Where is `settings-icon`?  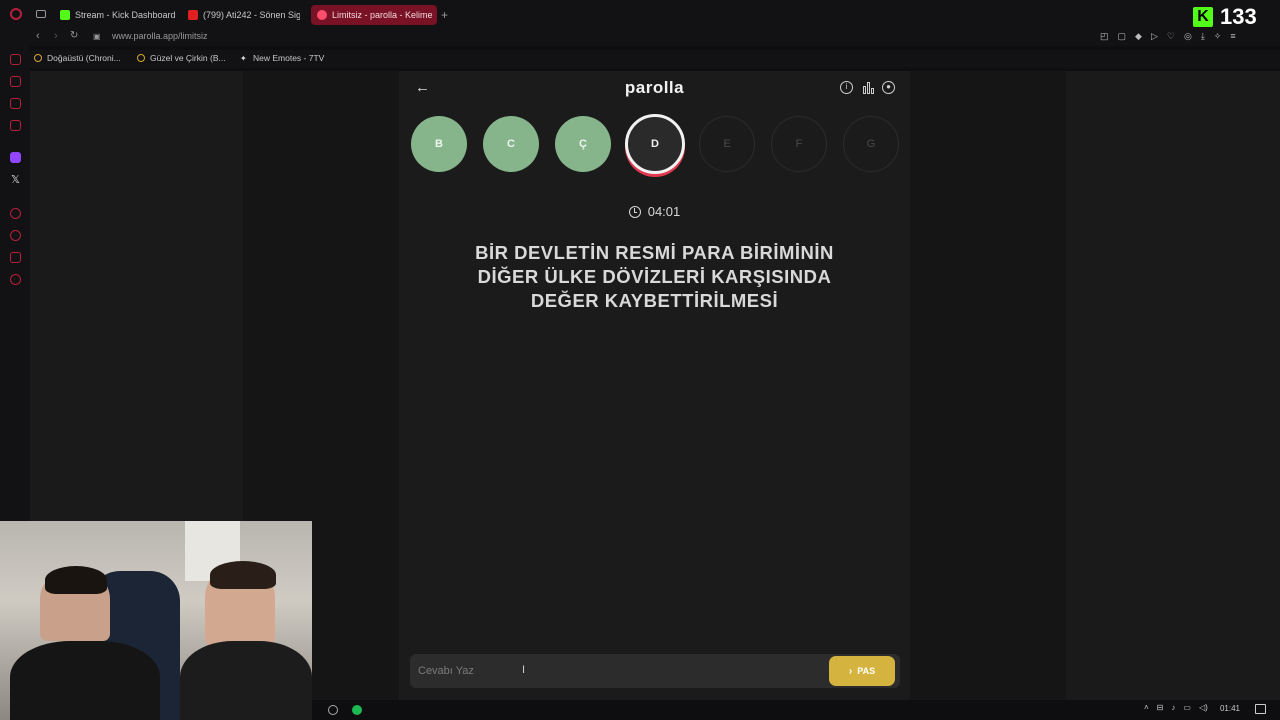 settings-icon is located at coordinates (15, 279).